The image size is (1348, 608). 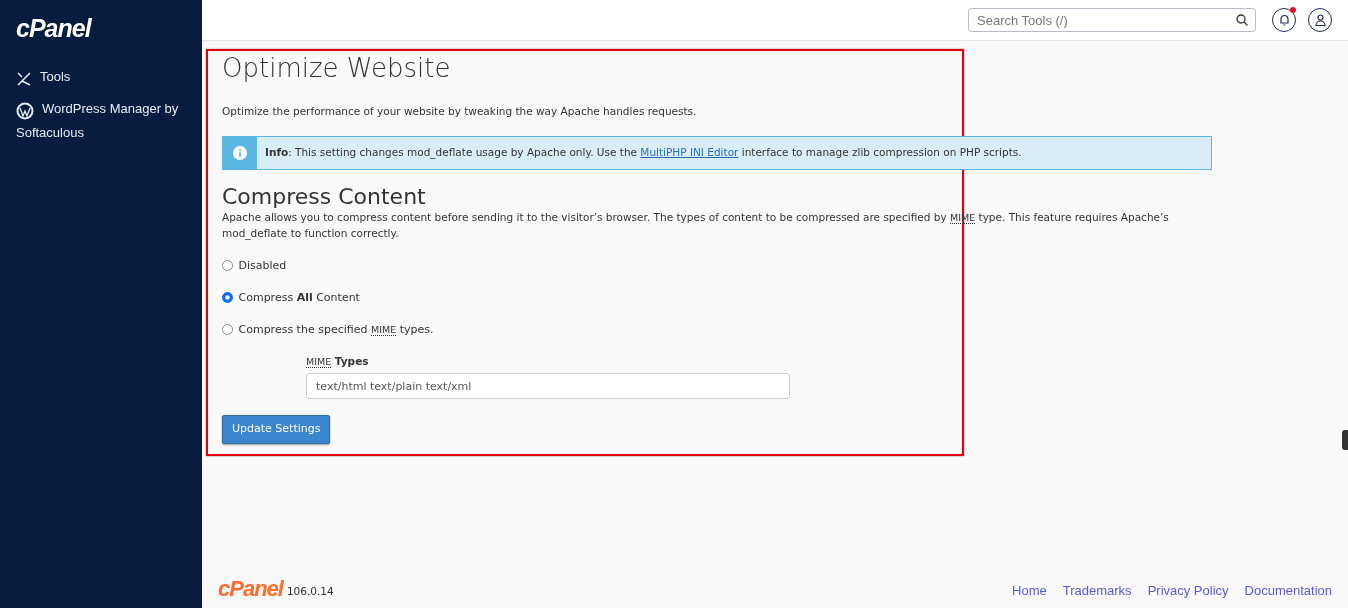 What do you see at coordinates (25, 110) in the screenshot?
I see `wordpress-icon` at bounding box center [25, 110].